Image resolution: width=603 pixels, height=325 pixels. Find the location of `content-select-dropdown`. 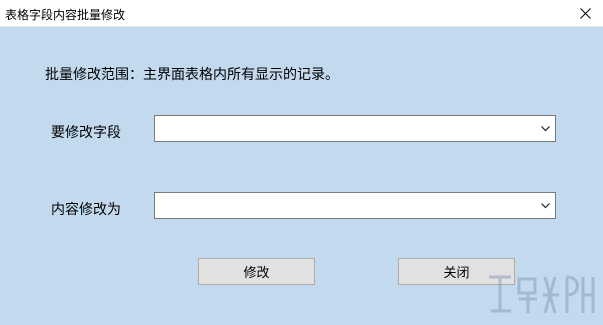

content-select-dropdown is located at coordinates (545, 205).